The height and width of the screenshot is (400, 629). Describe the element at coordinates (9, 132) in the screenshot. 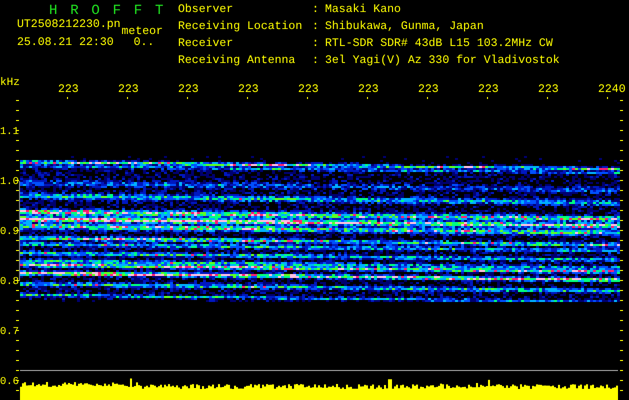

I see `y-tick-label: 1.1` at that location.